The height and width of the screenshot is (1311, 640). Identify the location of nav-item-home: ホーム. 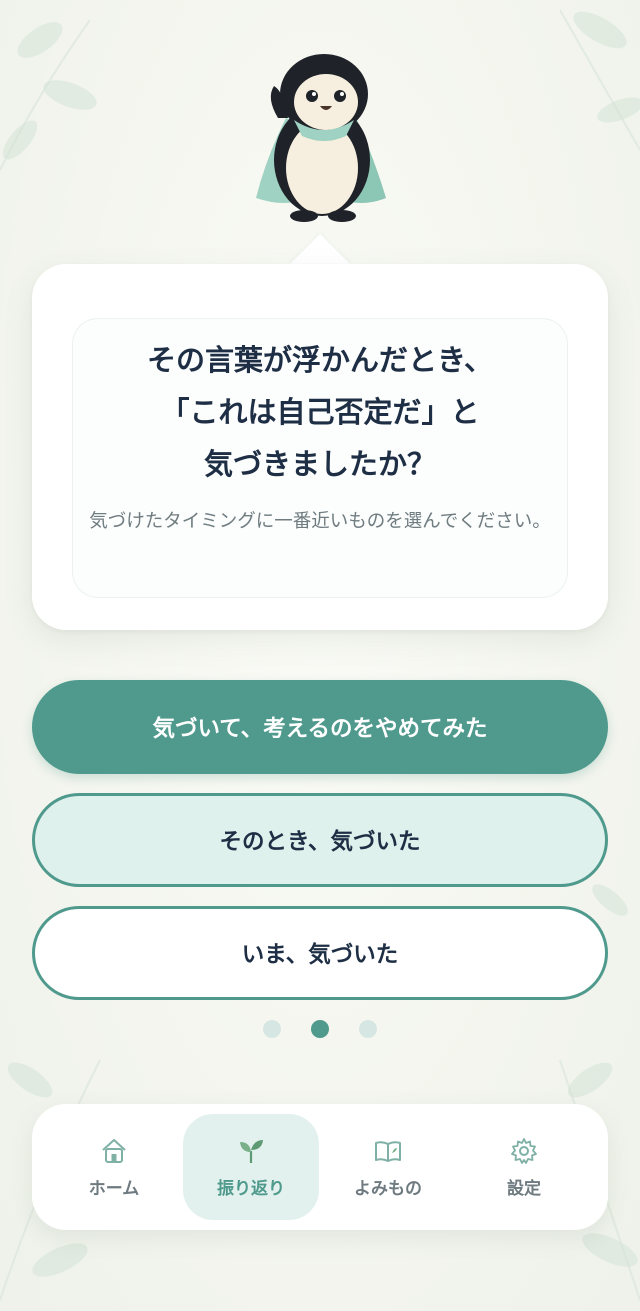
(114, 1167).